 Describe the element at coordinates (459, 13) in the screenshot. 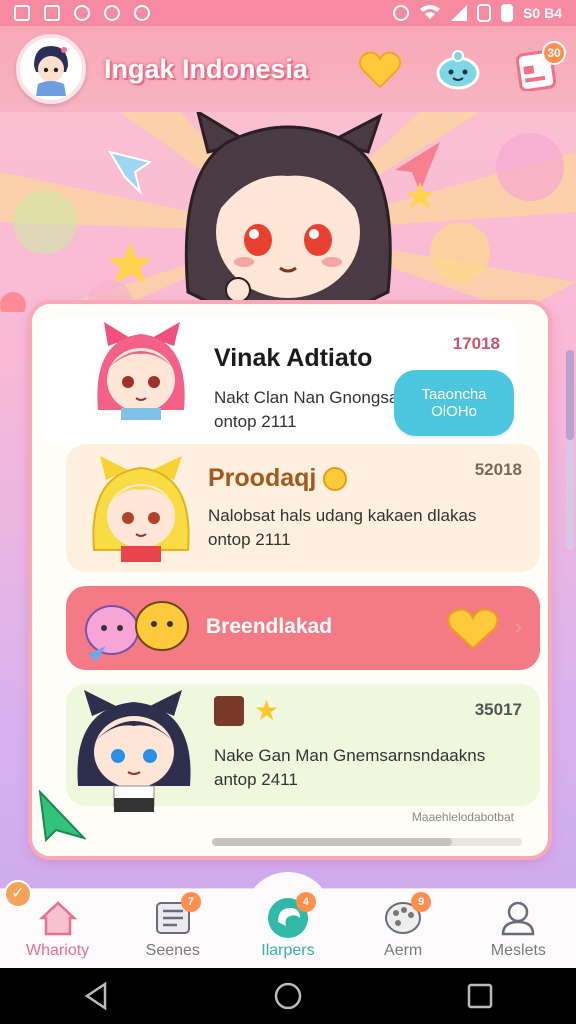

I see `signal-icon` at that location.